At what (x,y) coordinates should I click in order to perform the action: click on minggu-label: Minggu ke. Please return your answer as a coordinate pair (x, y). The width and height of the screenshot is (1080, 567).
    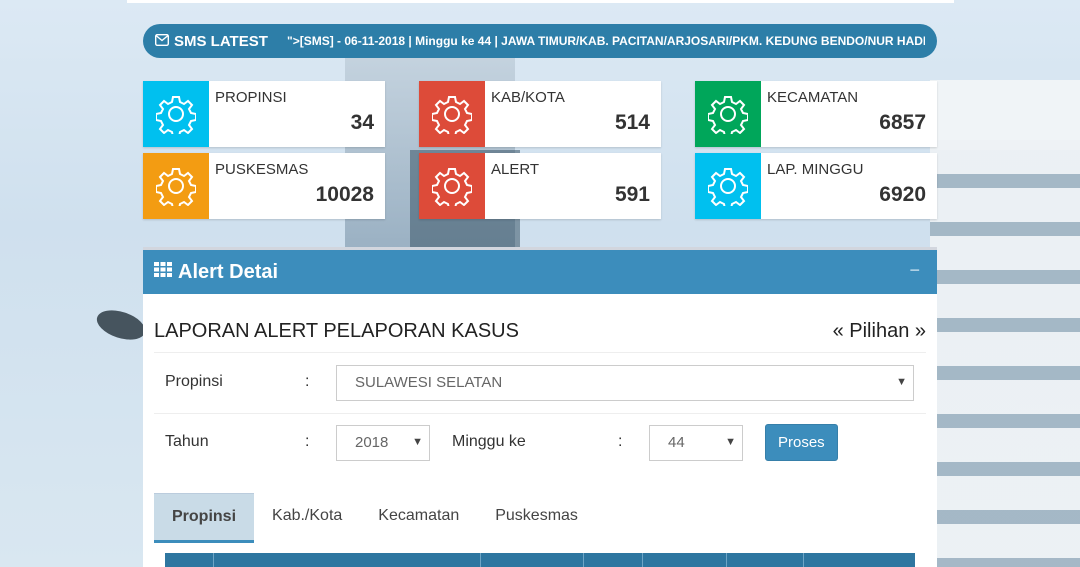
    Looking at the image, I should click on (489, 441).